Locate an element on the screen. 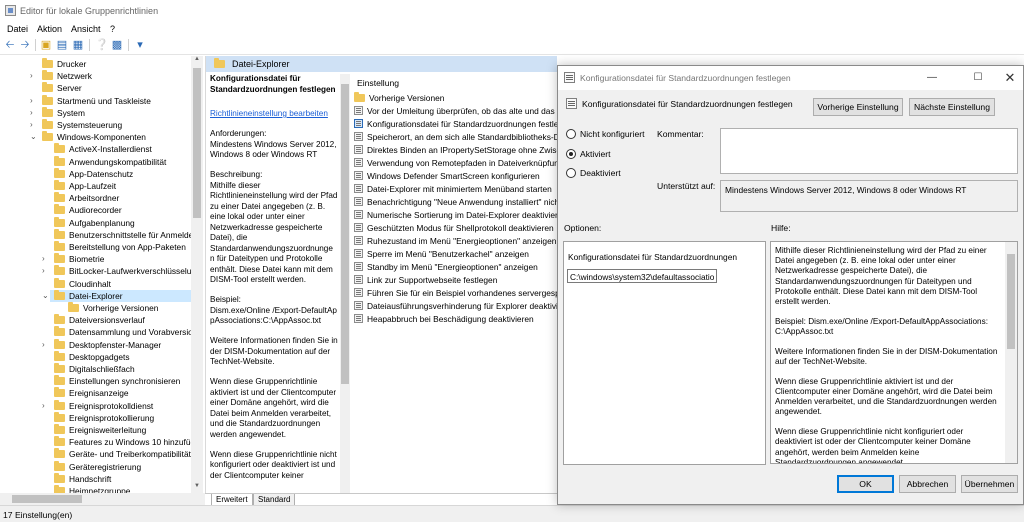  tree-item: Benutzerschnittstelle für Anmelde is located at coordinates (123, 234).